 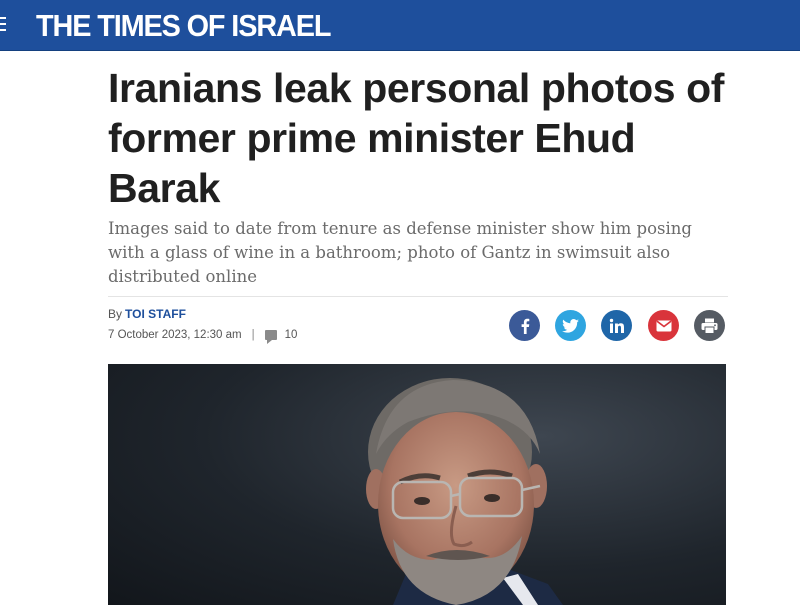 I want to click on twitter-icon, so click(x=570, y=325).